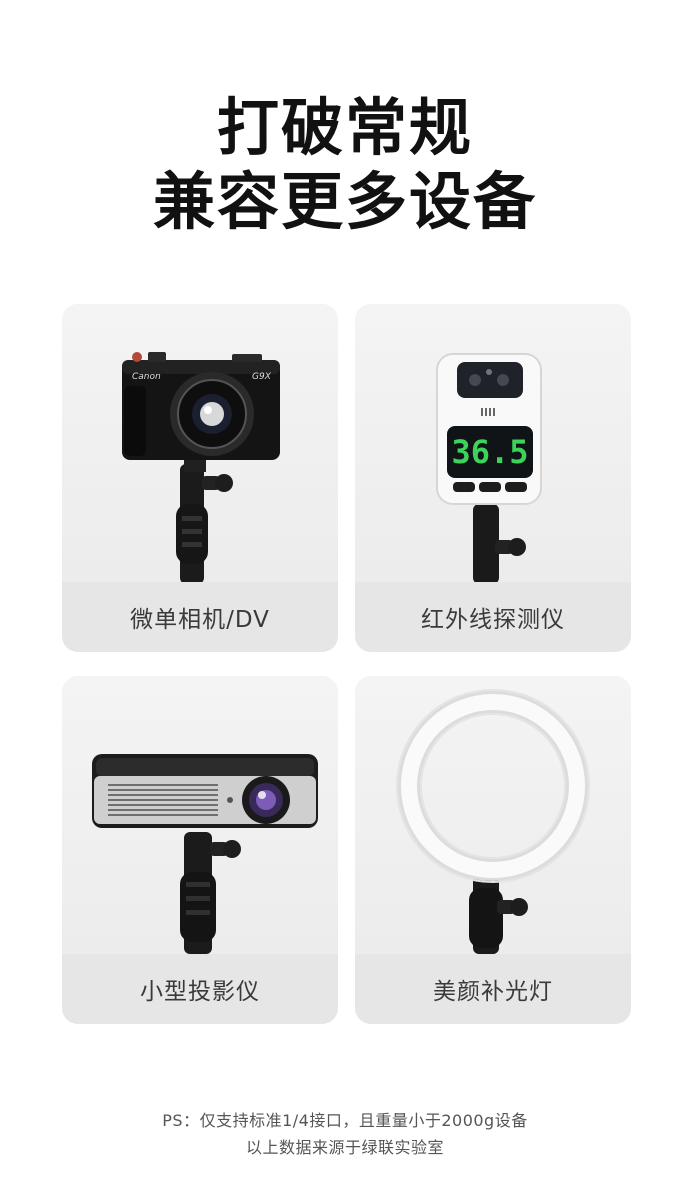 This screenshot has height=1200, width=690. I want to click on device-card-thermometer: 36.5 红外线探测仪, so click(493, 478).